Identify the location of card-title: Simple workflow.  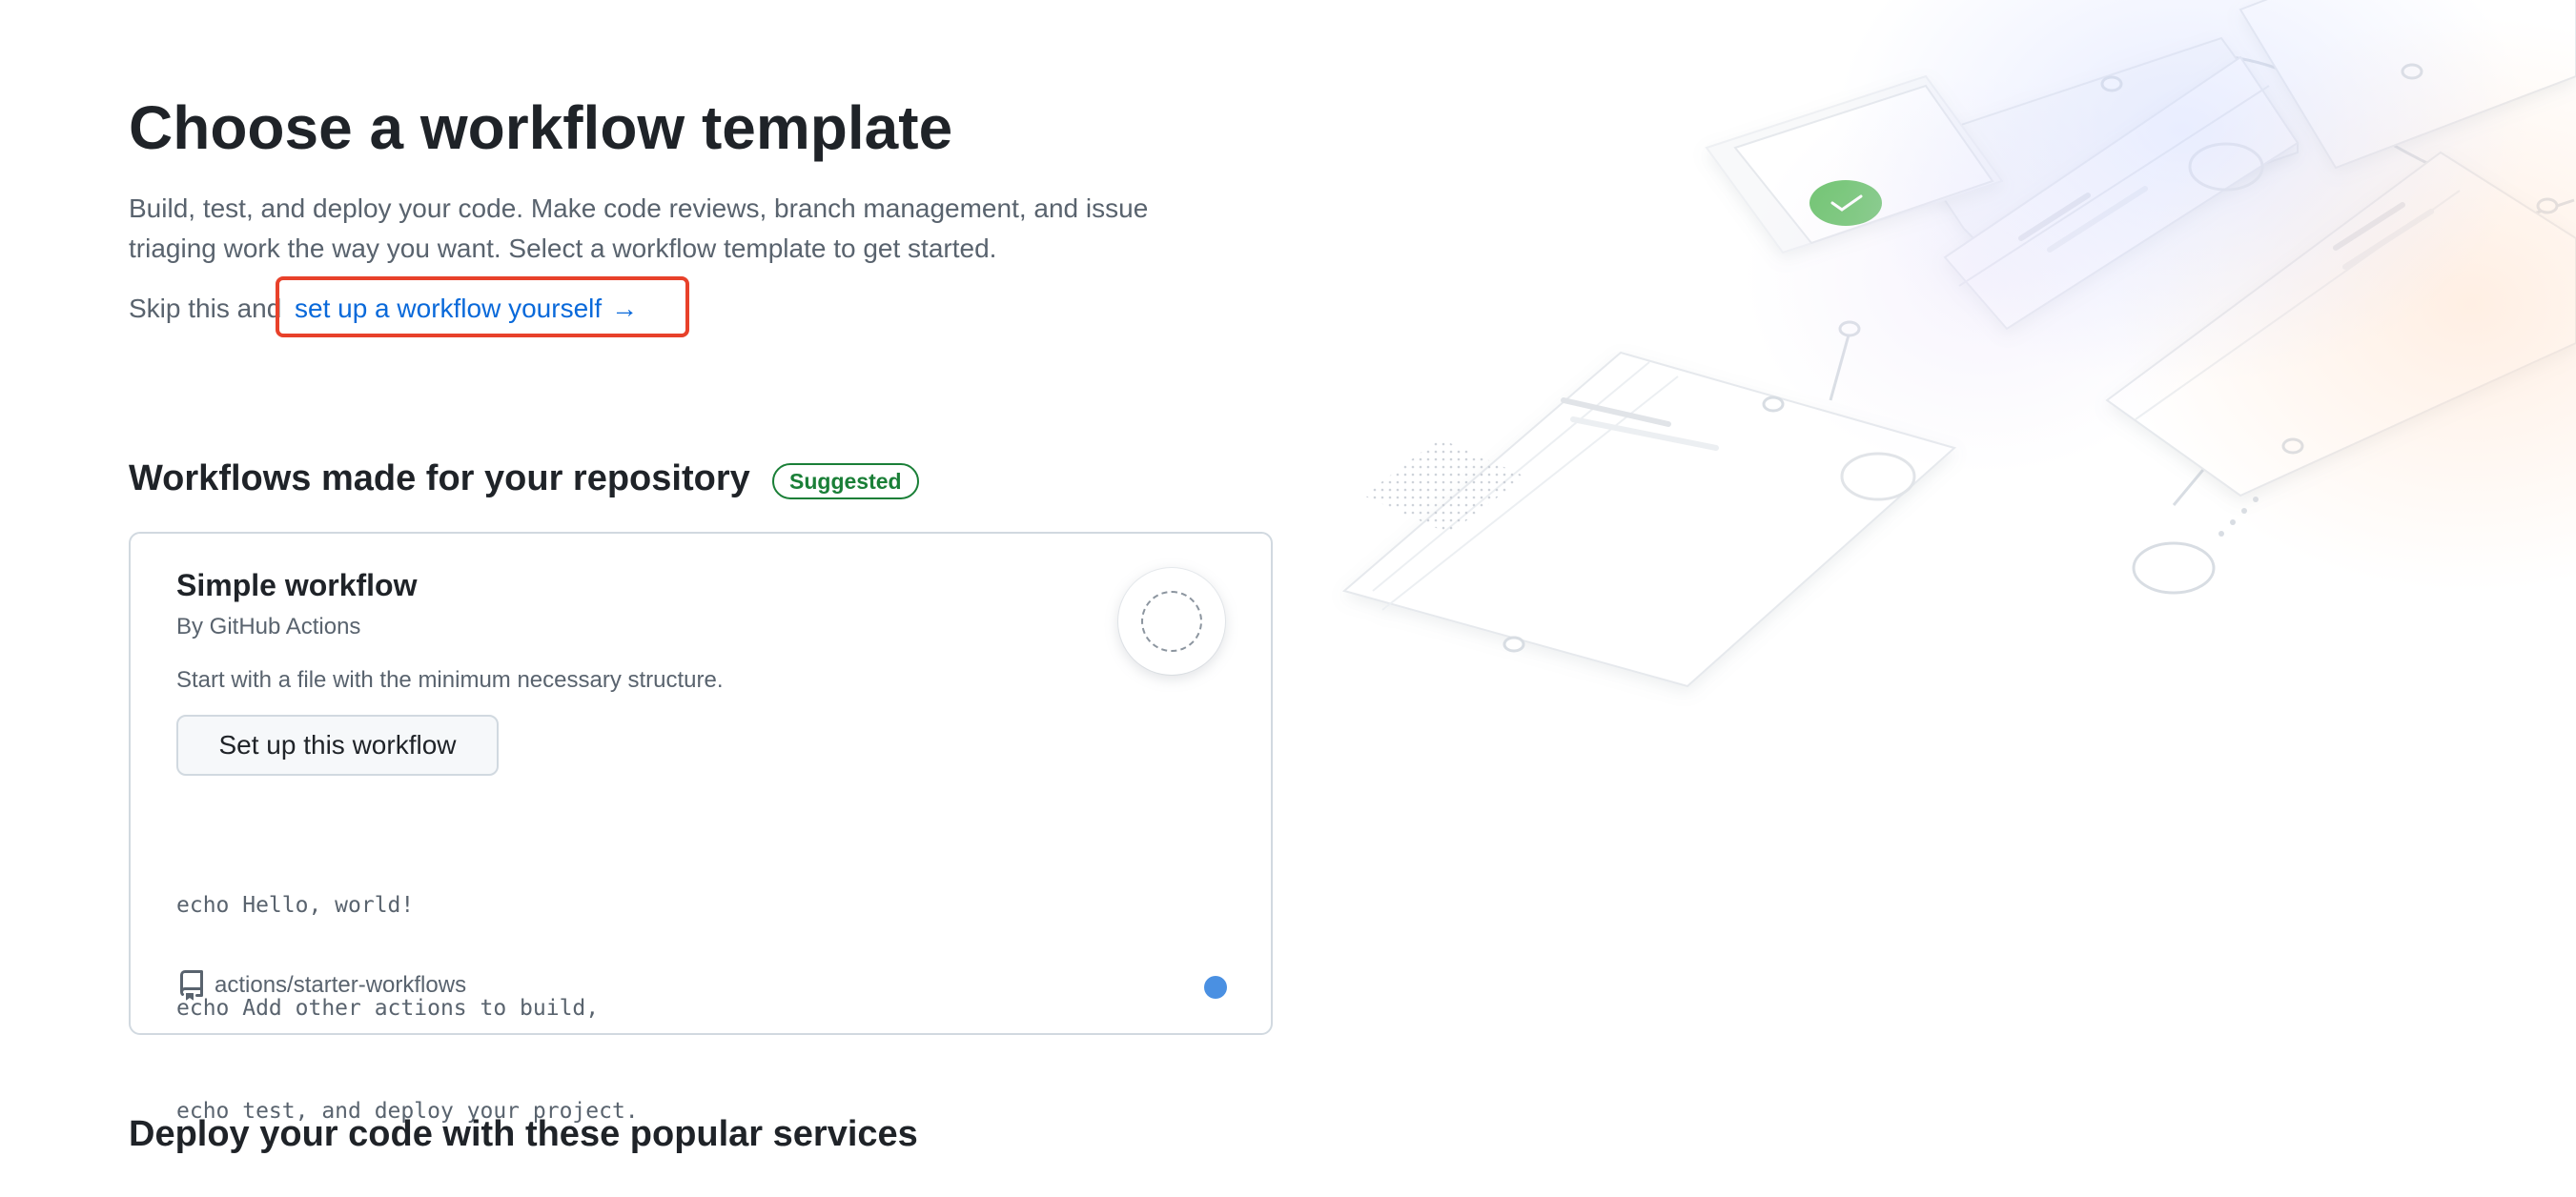
(297, 585).